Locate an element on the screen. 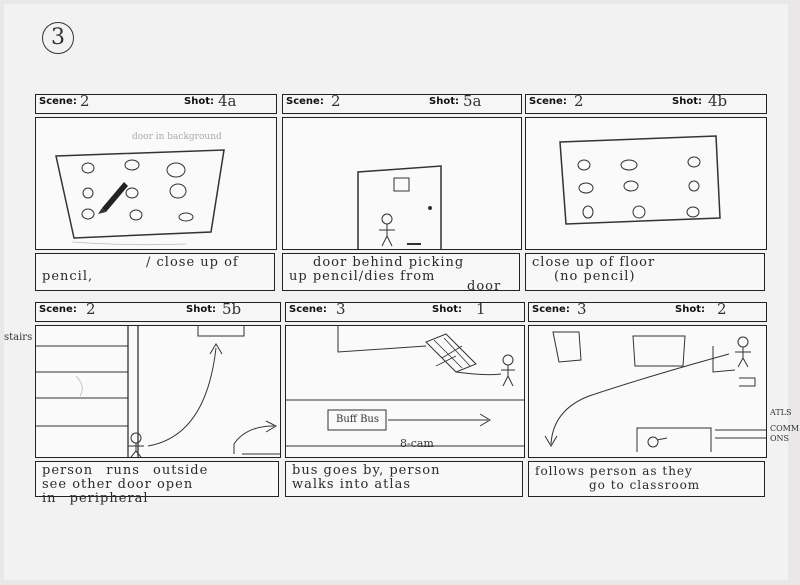 The width and height of the screenshot is (800, 585). panel-1-caption: / close up of pencil, is located at coordinates (155, 272).